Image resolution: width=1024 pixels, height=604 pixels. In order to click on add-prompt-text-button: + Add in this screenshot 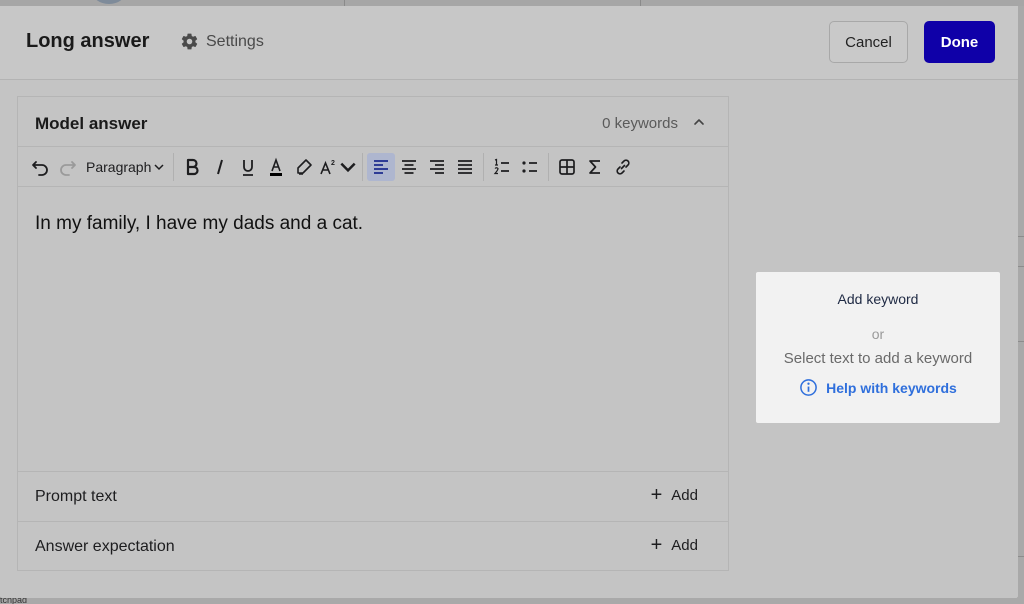, I will do `click(674, 495)`.